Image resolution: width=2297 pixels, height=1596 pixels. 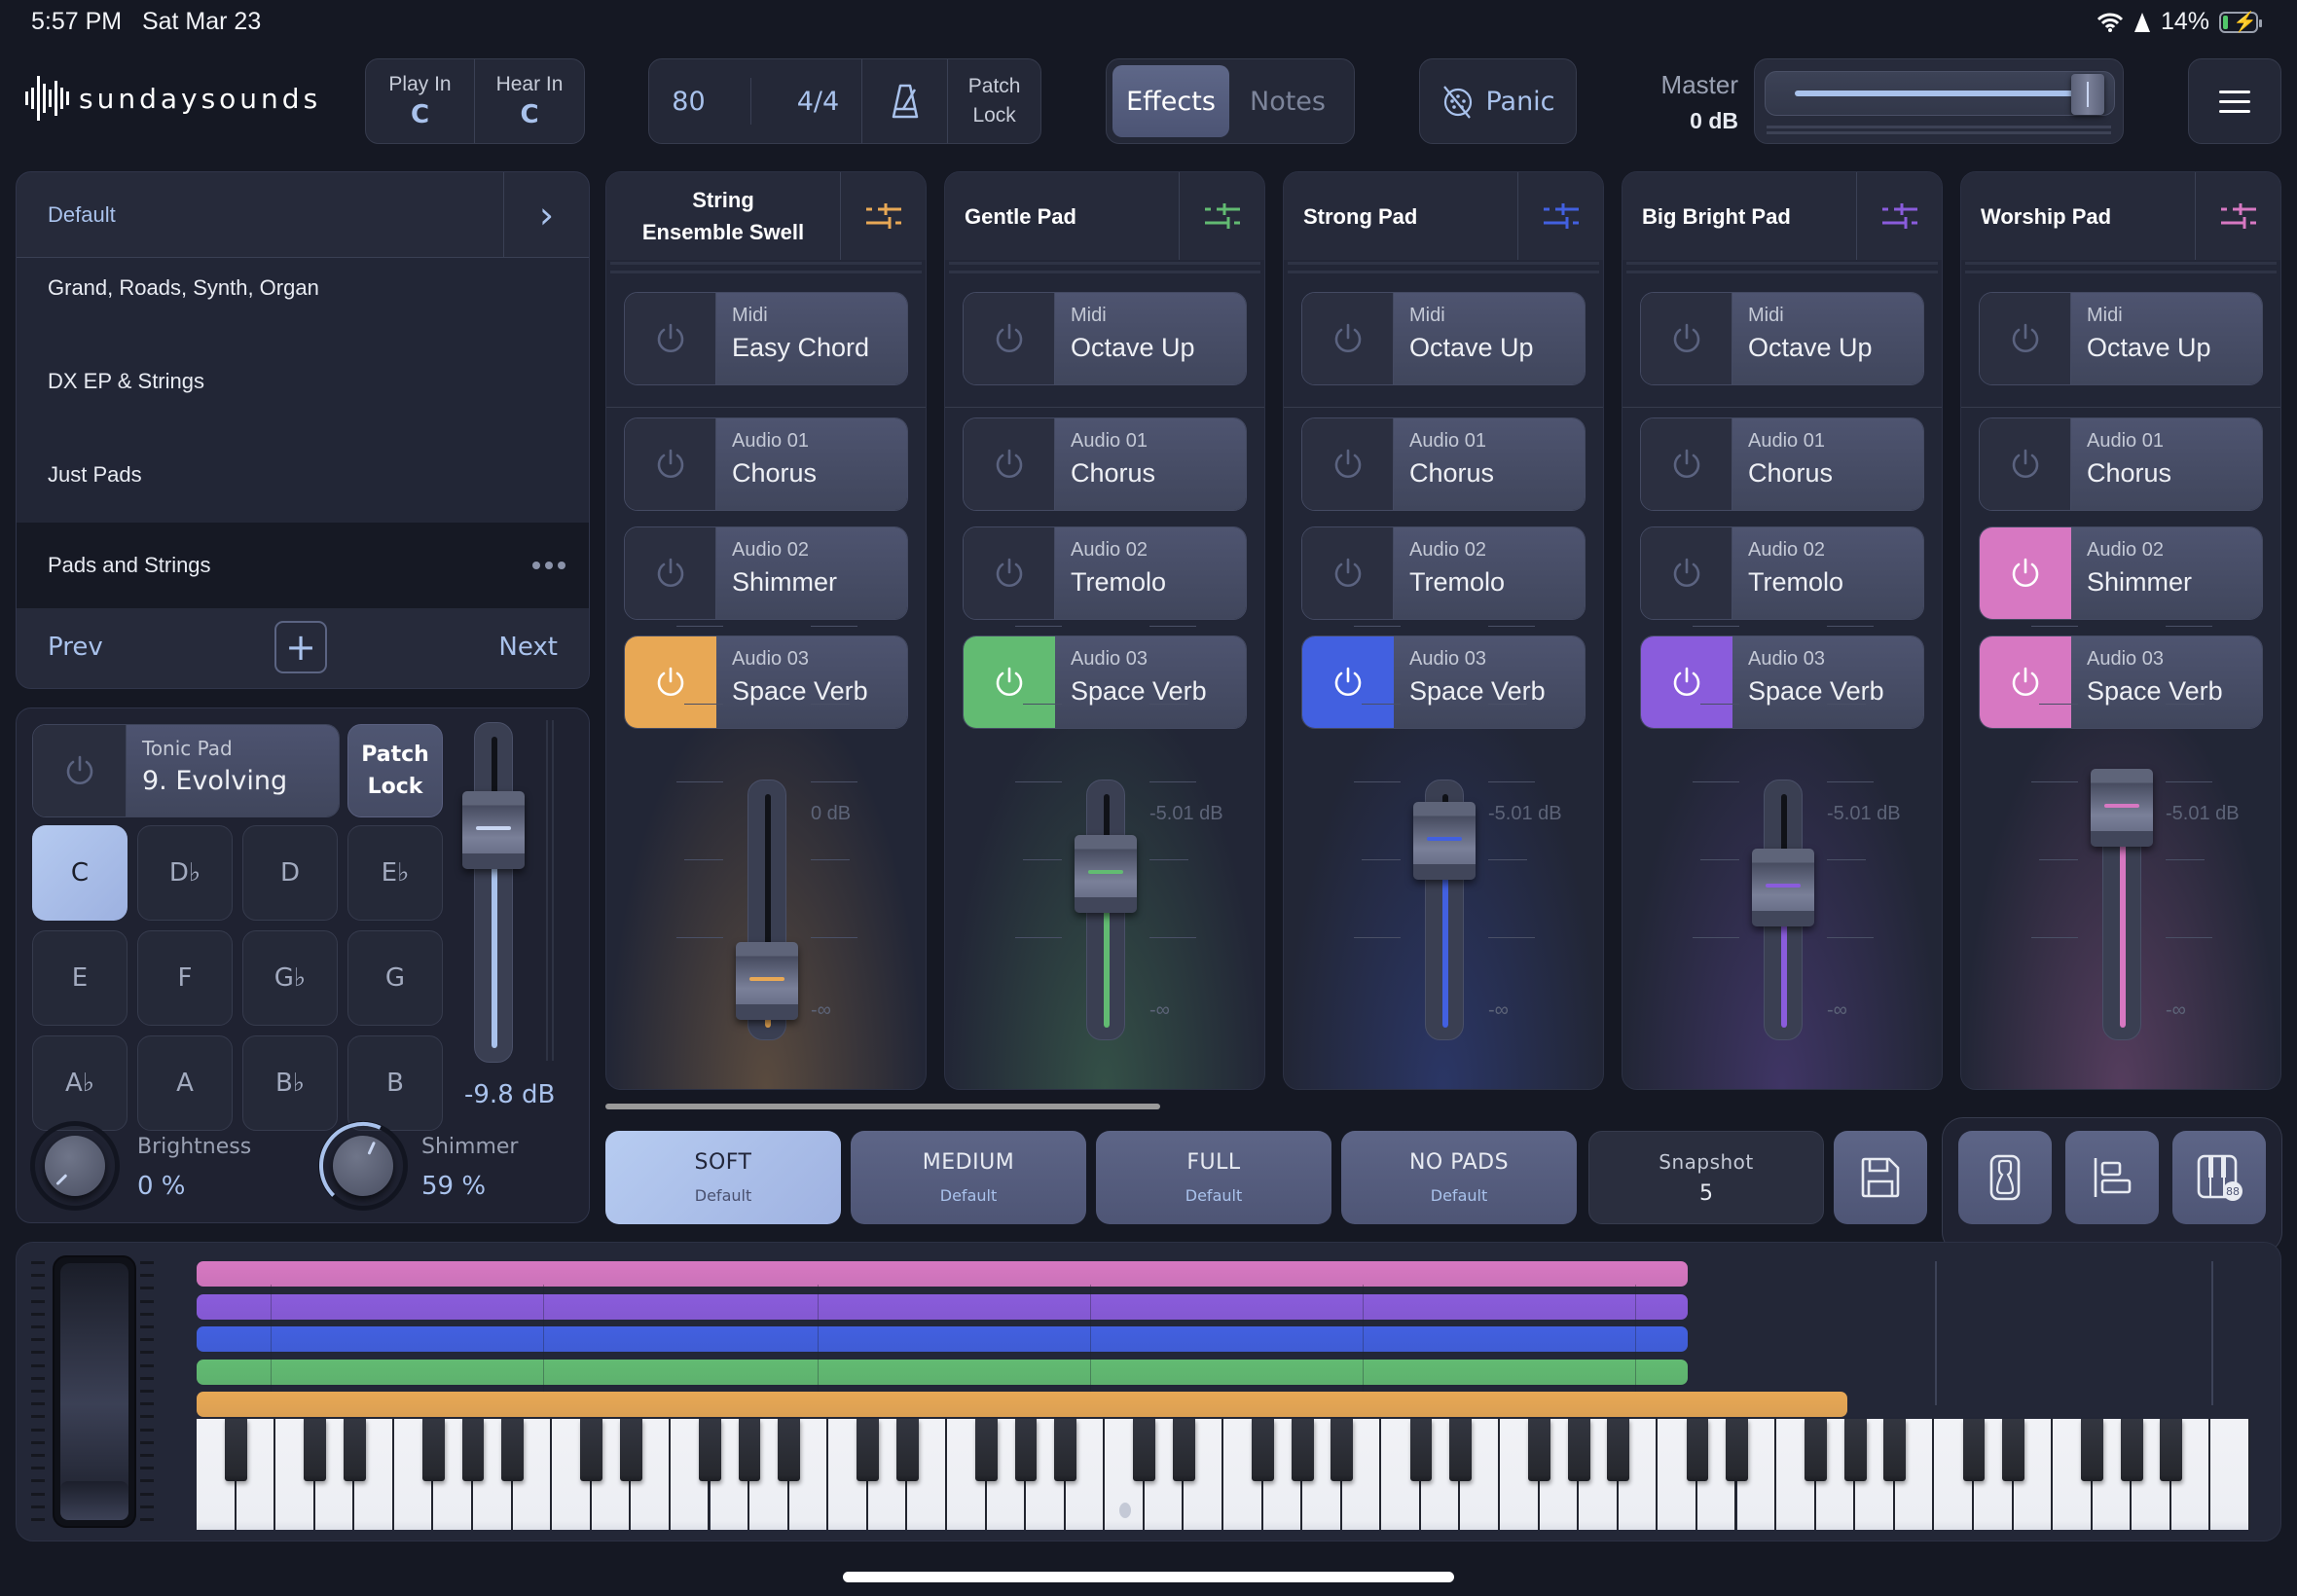 I want to click on key-button: A, so click(x=185, y=1083).